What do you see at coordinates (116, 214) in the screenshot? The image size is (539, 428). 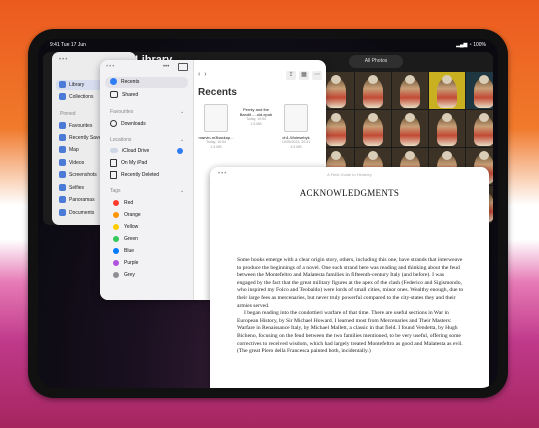 I see `orange-tag-icon` at bounding box center [116, 214].